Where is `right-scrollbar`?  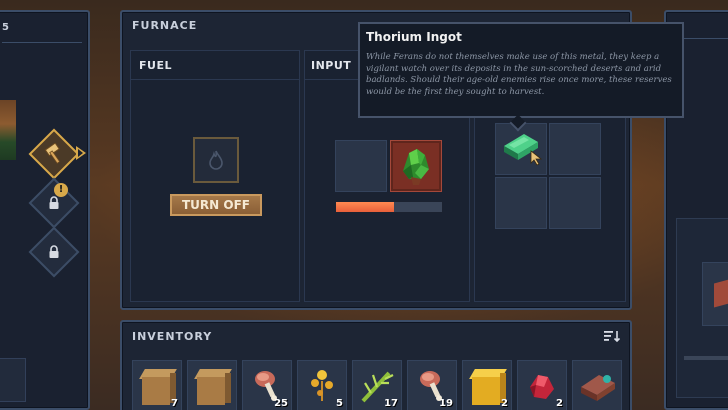
right-scrollbar is located at coordinates (706, 358).